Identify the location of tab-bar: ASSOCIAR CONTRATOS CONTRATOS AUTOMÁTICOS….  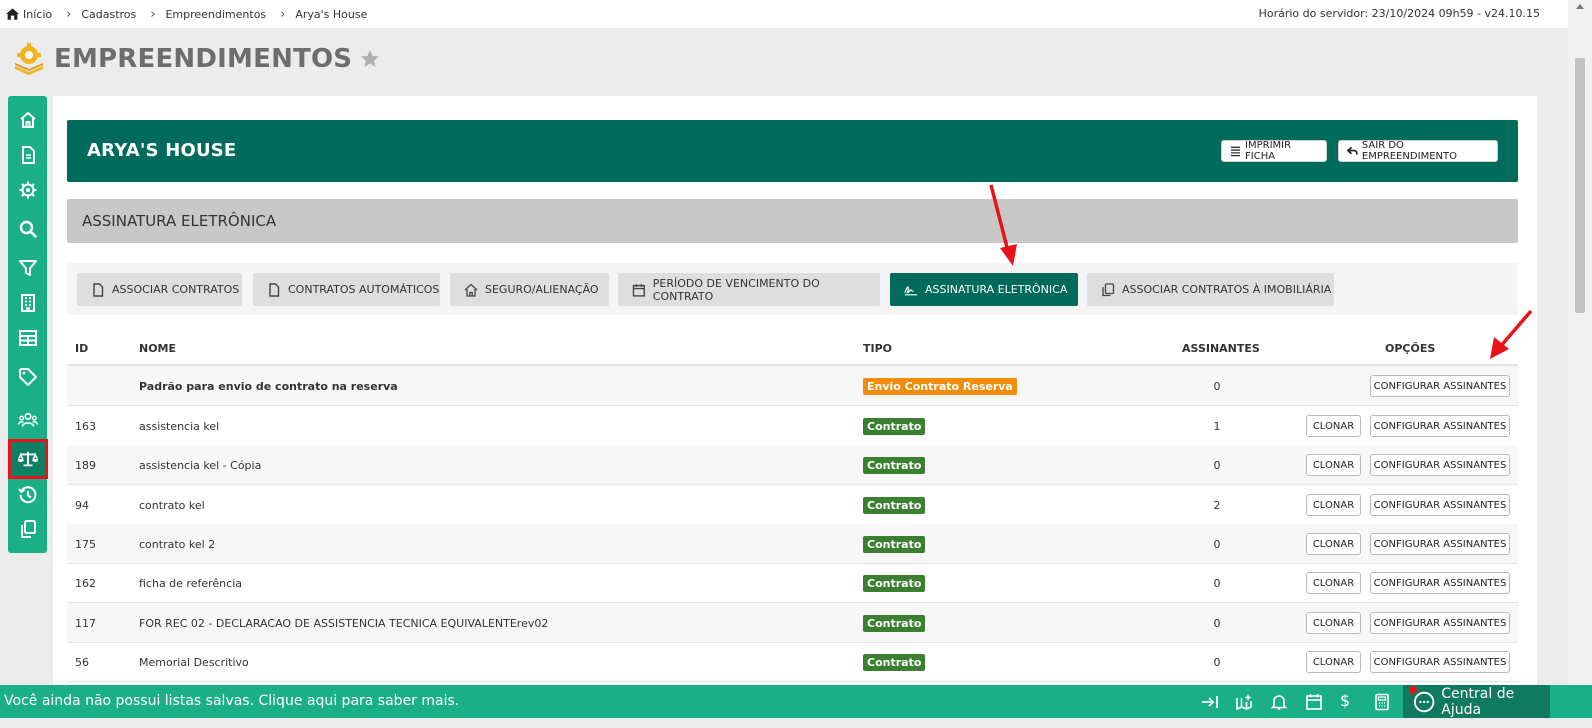
(792, 289).